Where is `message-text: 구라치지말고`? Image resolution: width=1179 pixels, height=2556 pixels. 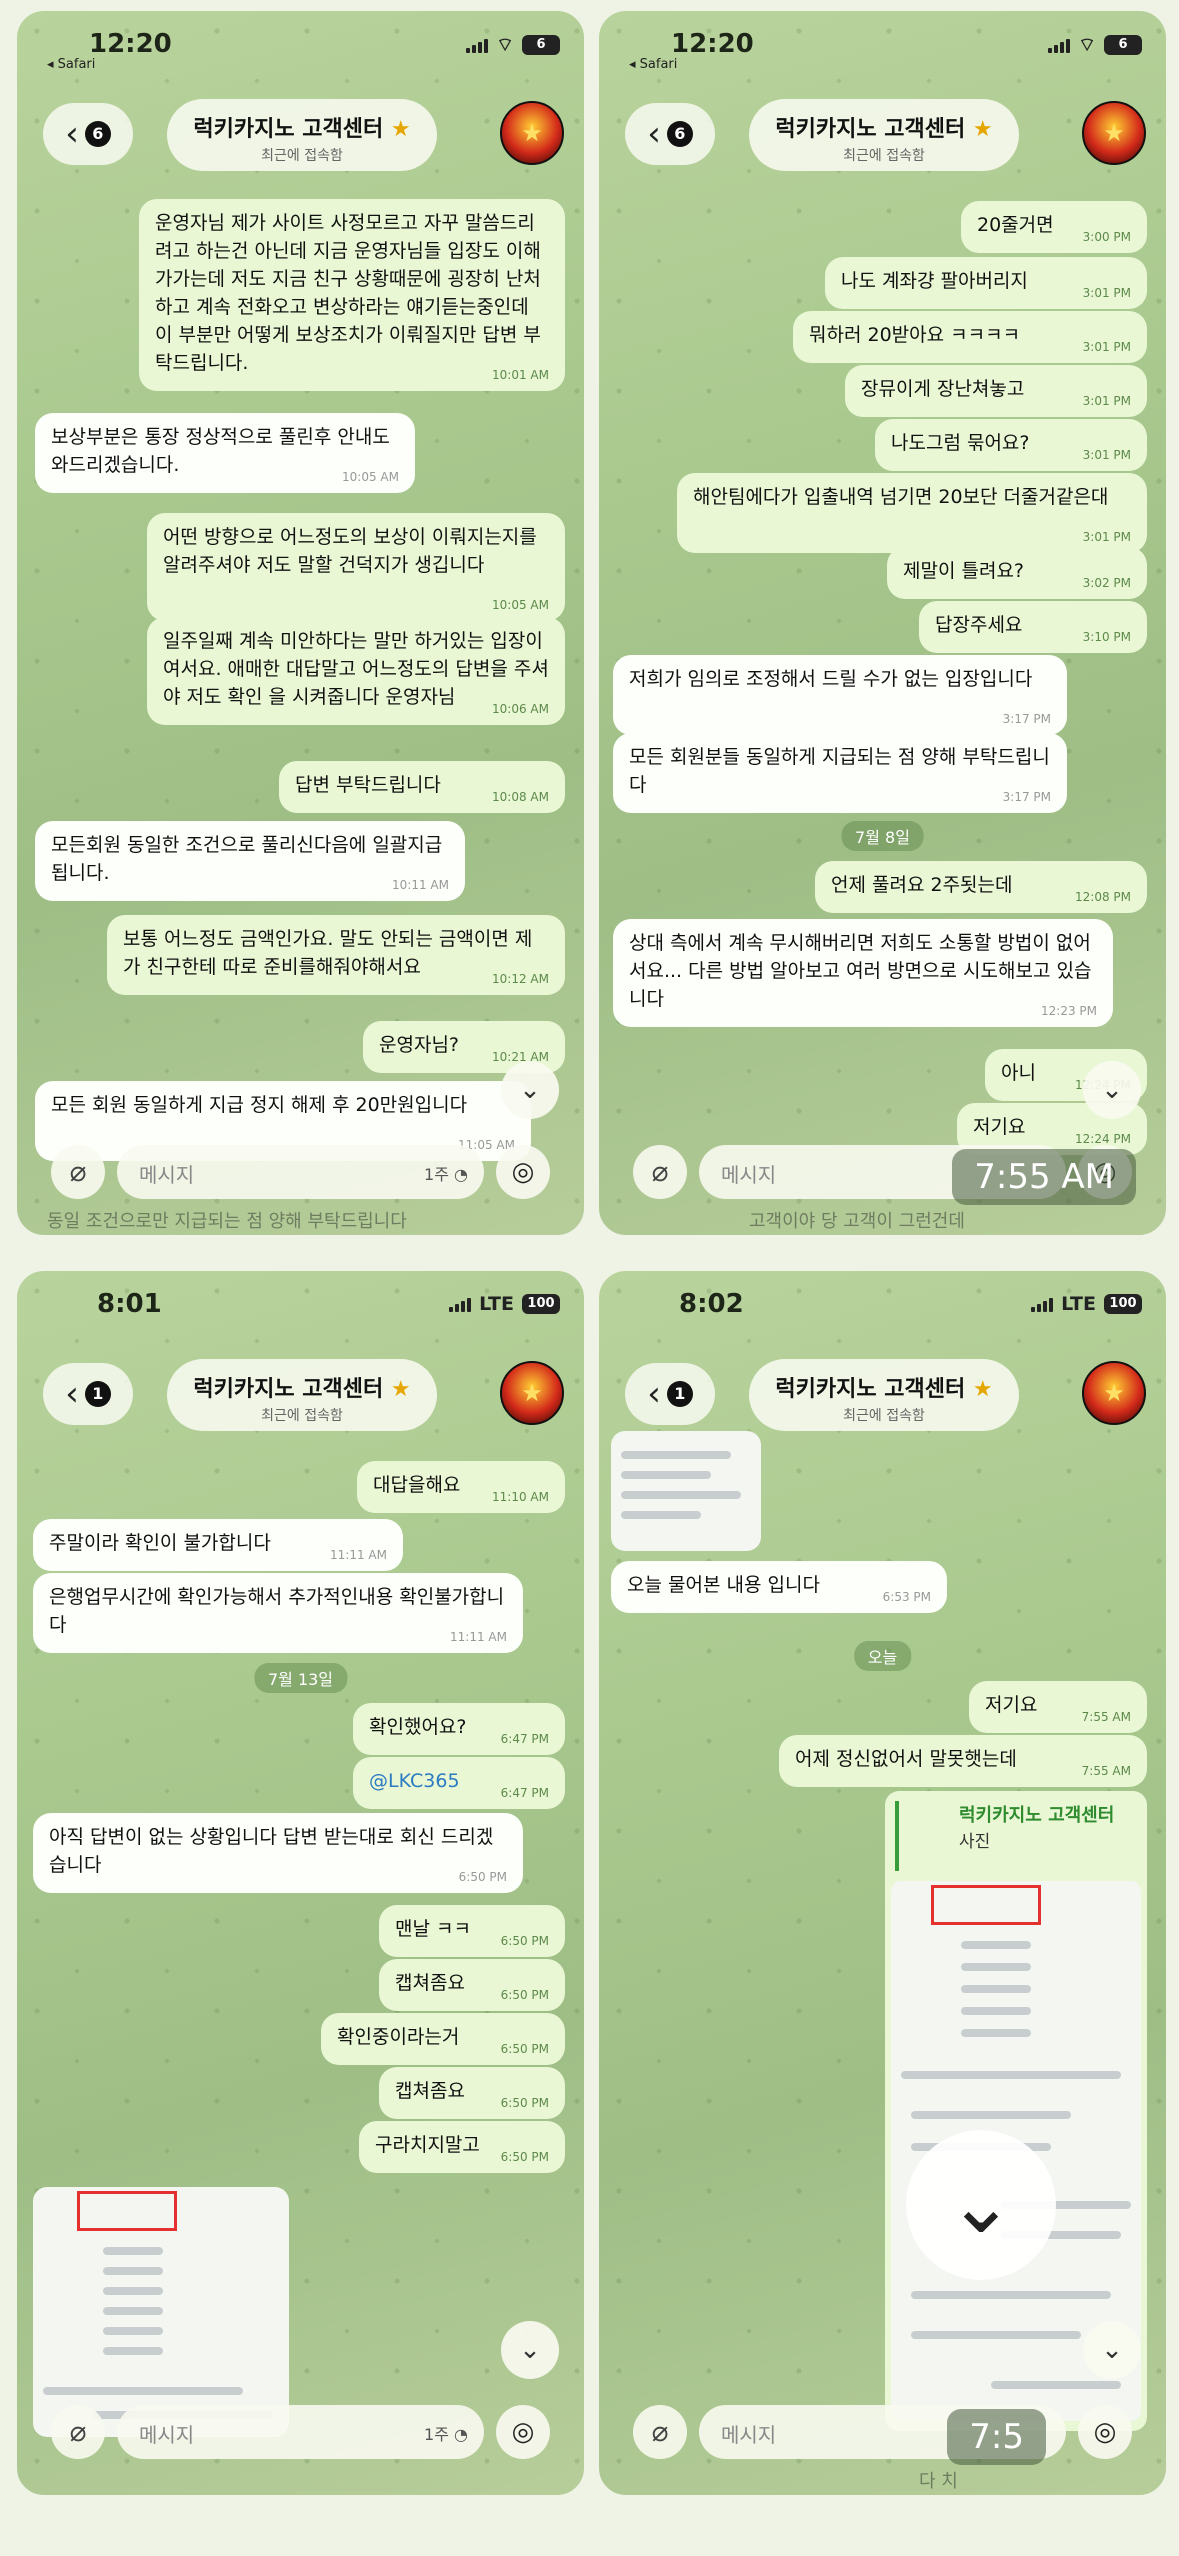 message-text: 구라치지말고 is located at coordinates (427, 2145).